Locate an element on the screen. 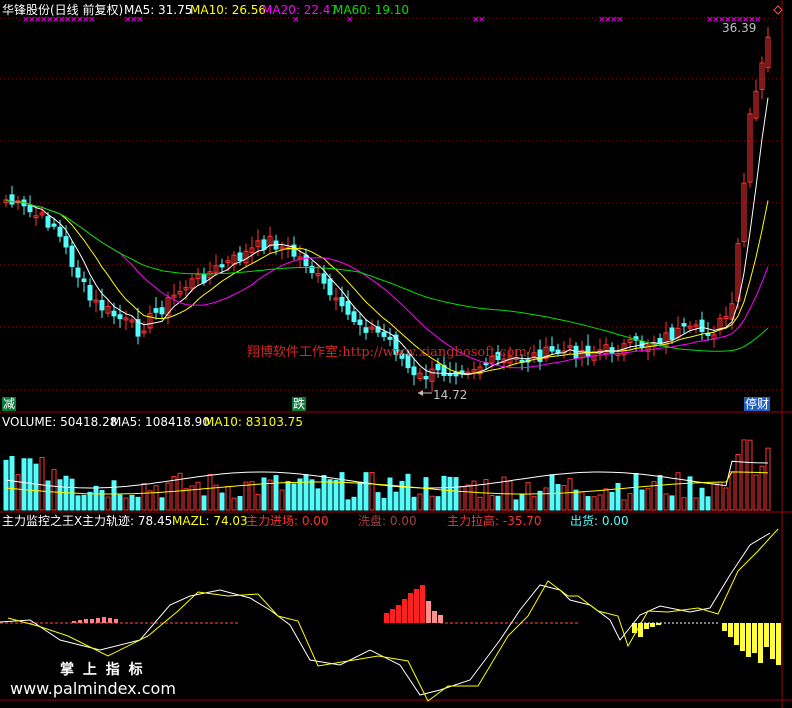 This screenshot has height=708, width=792. indicator-name: 主力监控之王X is located at coordinates (42, 521).